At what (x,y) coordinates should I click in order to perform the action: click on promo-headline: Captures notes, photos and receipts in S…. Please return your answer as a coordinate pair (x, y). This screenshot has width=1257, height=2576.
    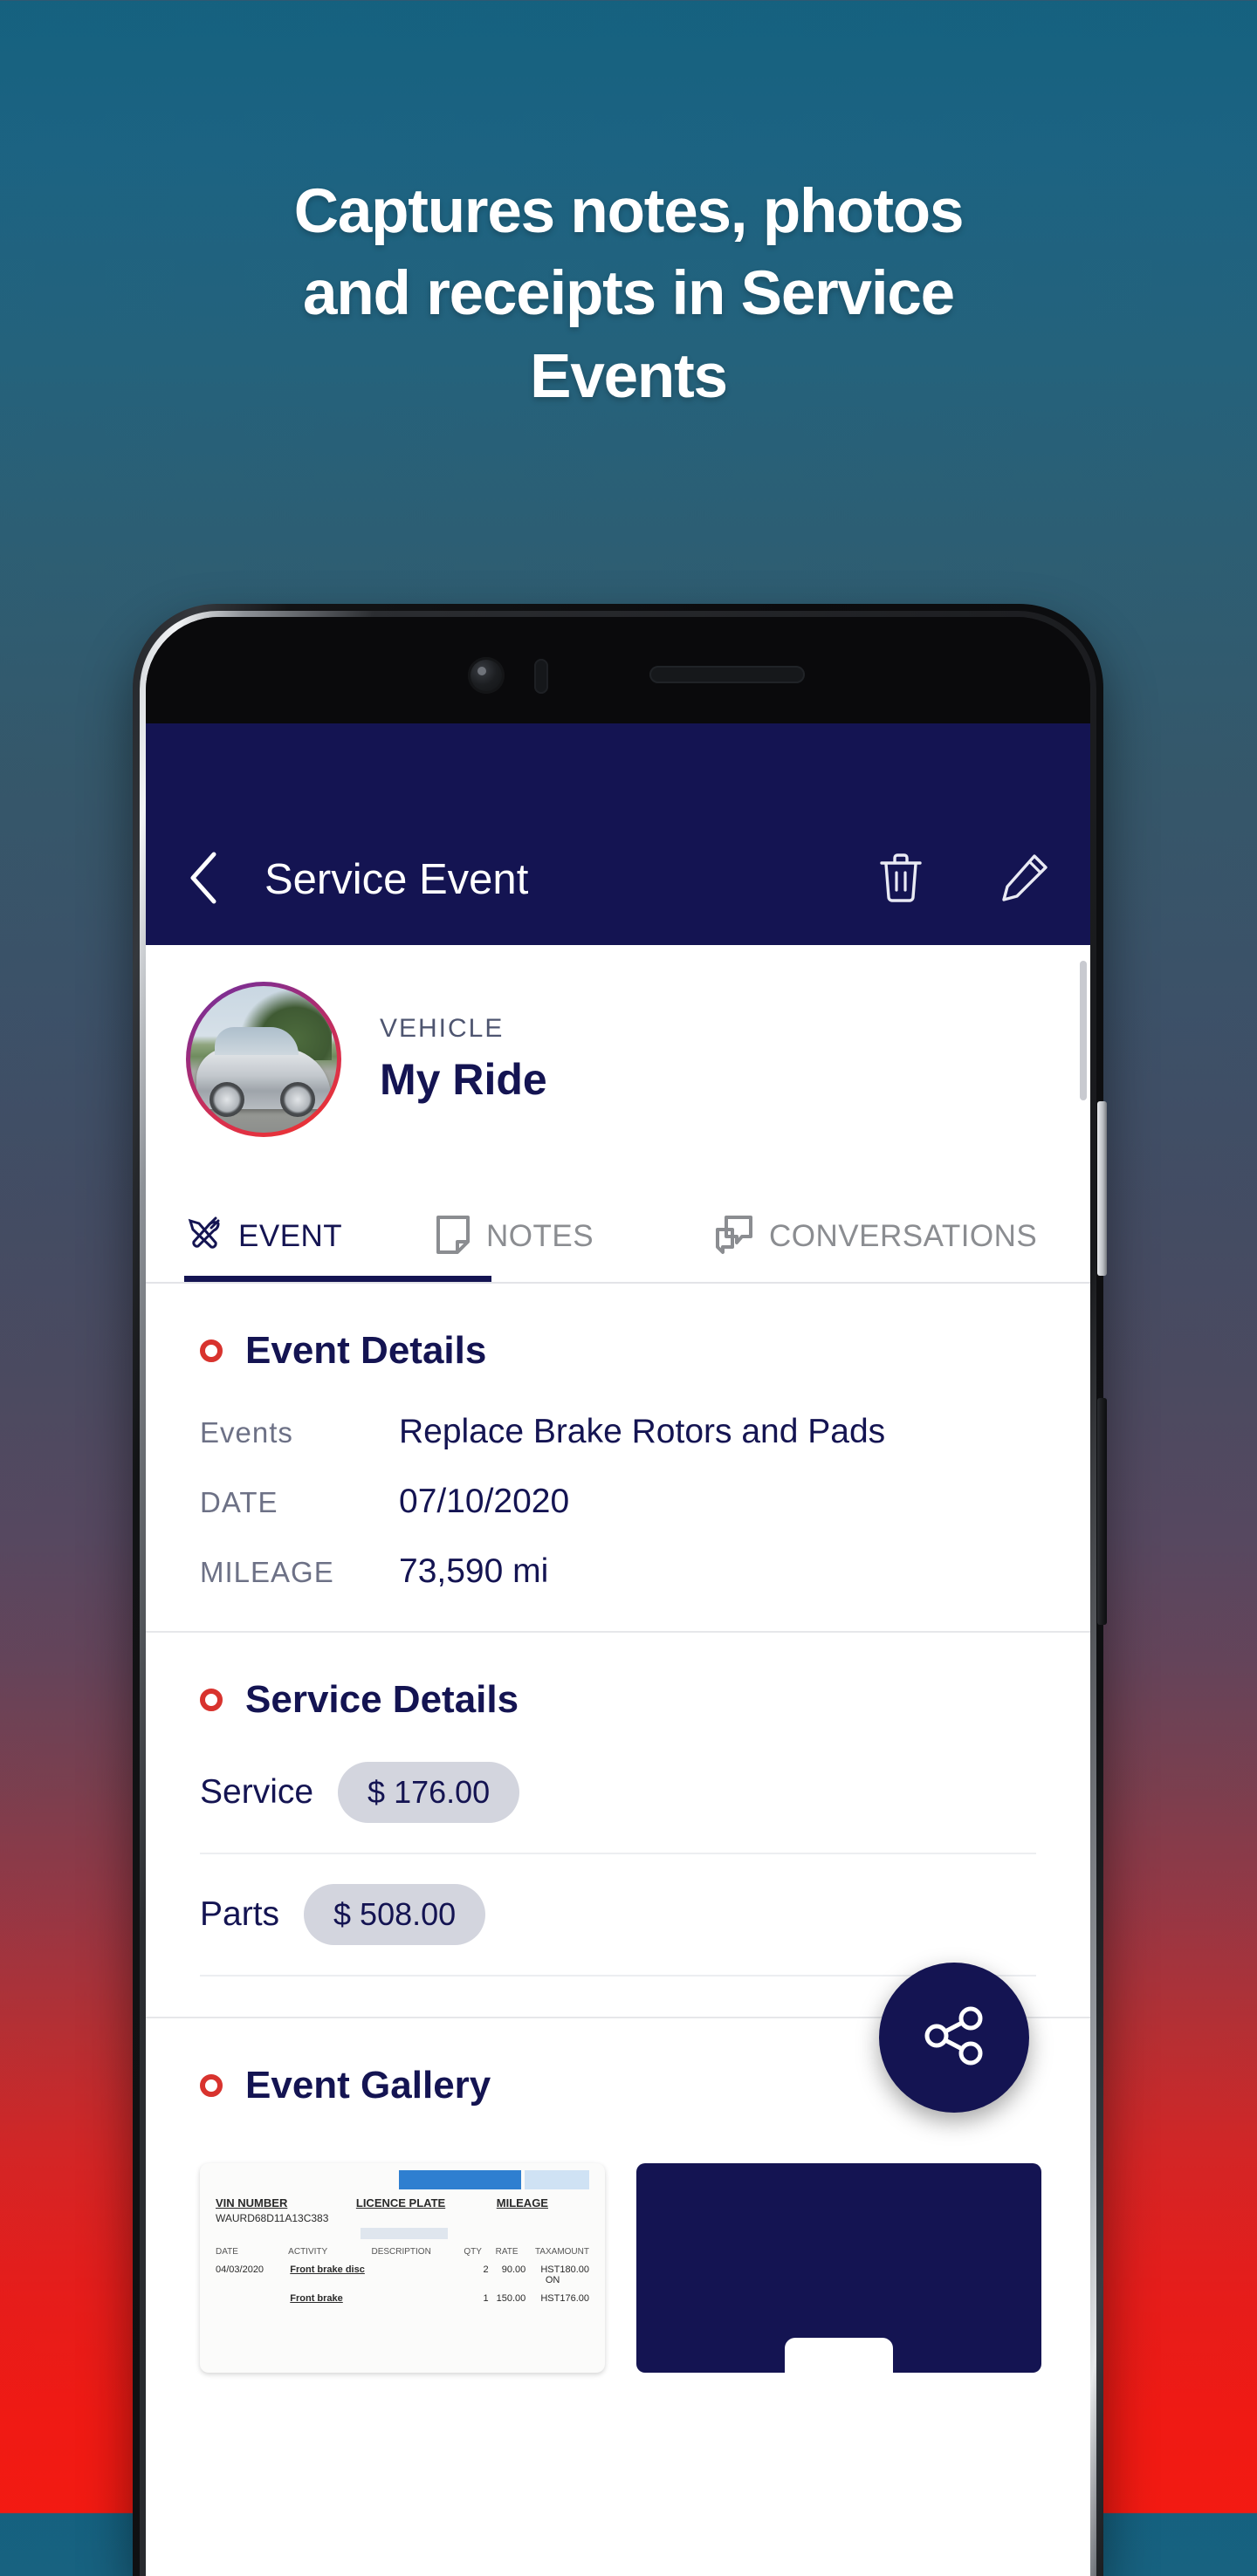
    Looking at the image, I should click on (628, 294).